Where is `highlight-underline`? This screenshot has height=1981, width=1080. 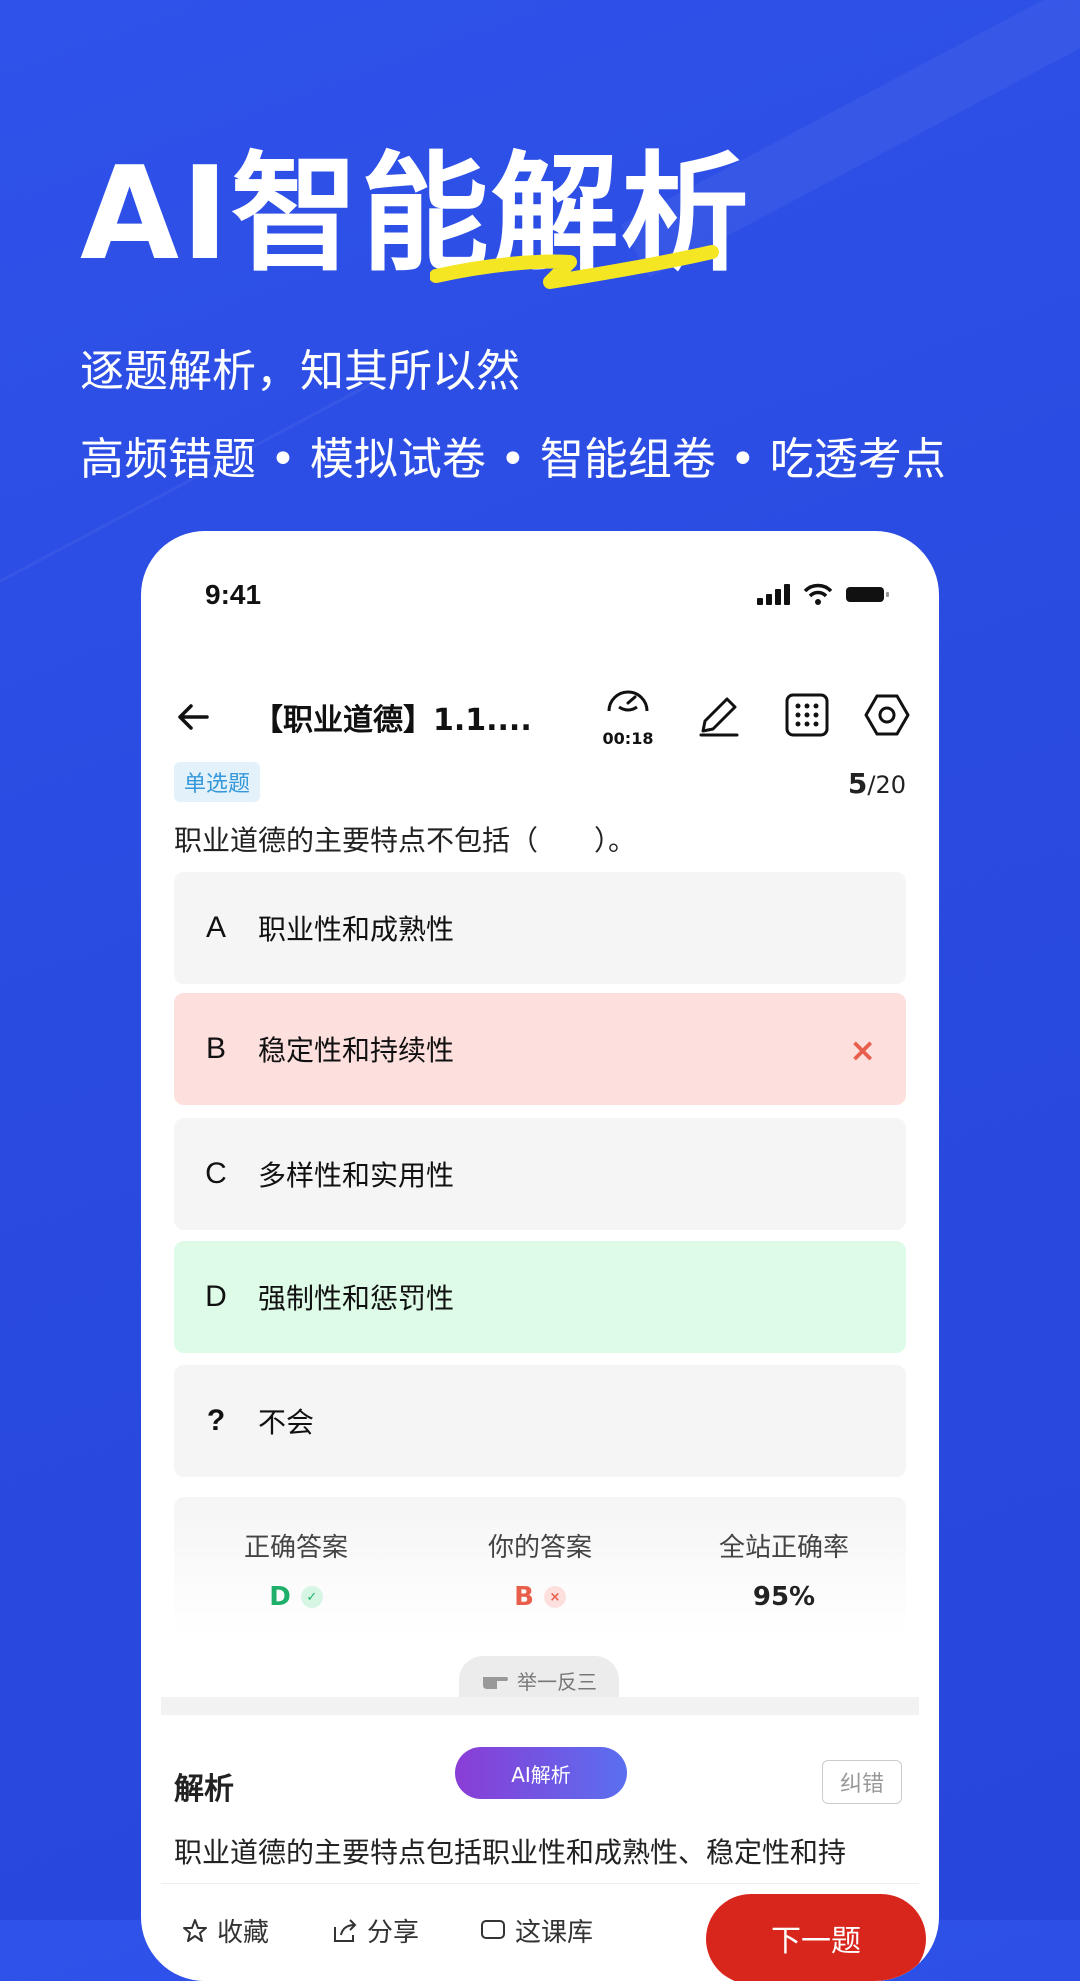
highlight-underline is located at coordinates (574, 267).